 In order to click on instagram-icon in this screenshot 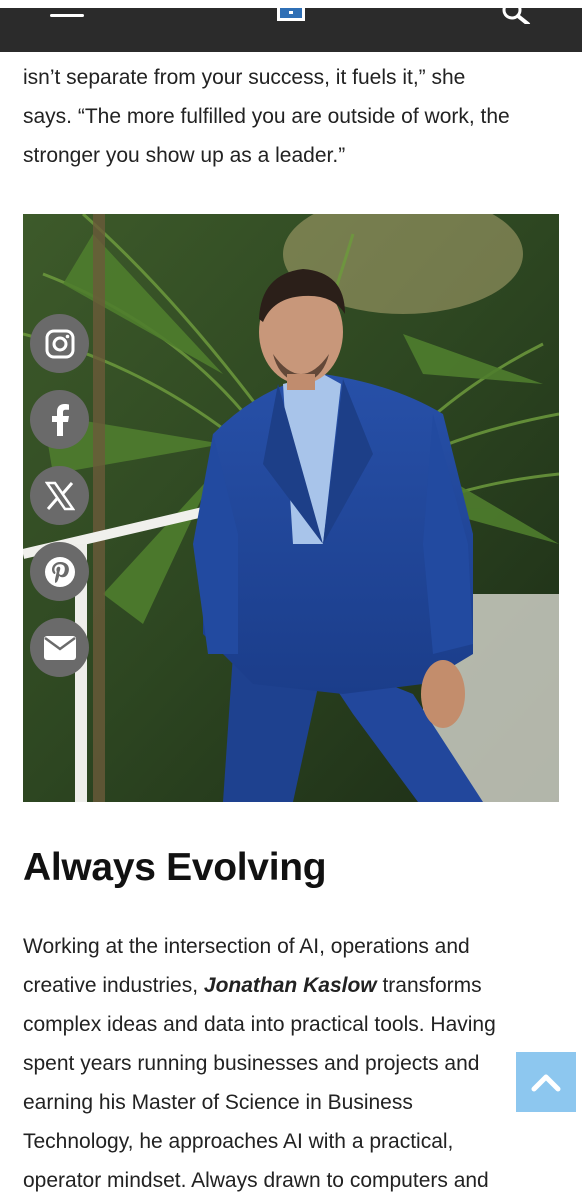, I will do `click(59, 343)`.